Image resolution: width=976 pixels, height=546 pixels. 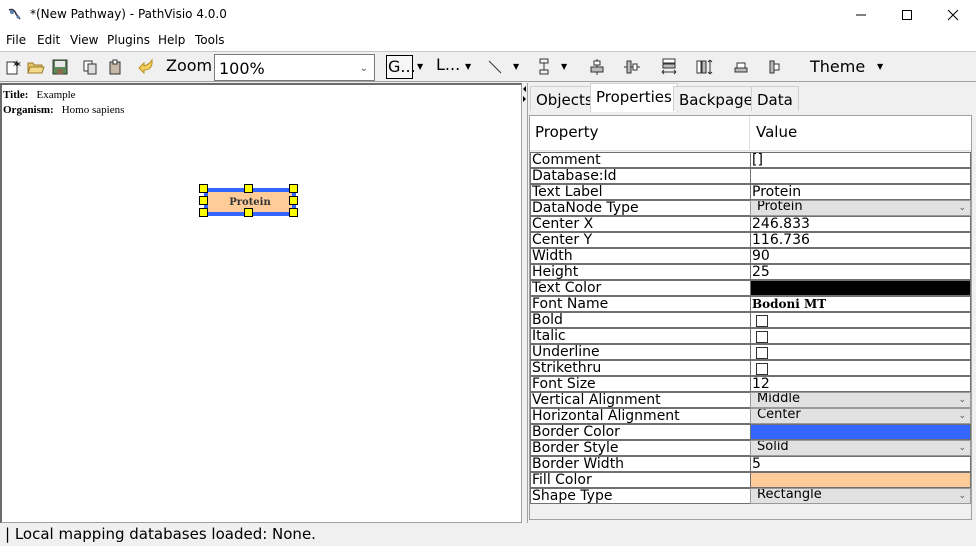 I want to click on tab-data: Data, so click(x=775, y=98).